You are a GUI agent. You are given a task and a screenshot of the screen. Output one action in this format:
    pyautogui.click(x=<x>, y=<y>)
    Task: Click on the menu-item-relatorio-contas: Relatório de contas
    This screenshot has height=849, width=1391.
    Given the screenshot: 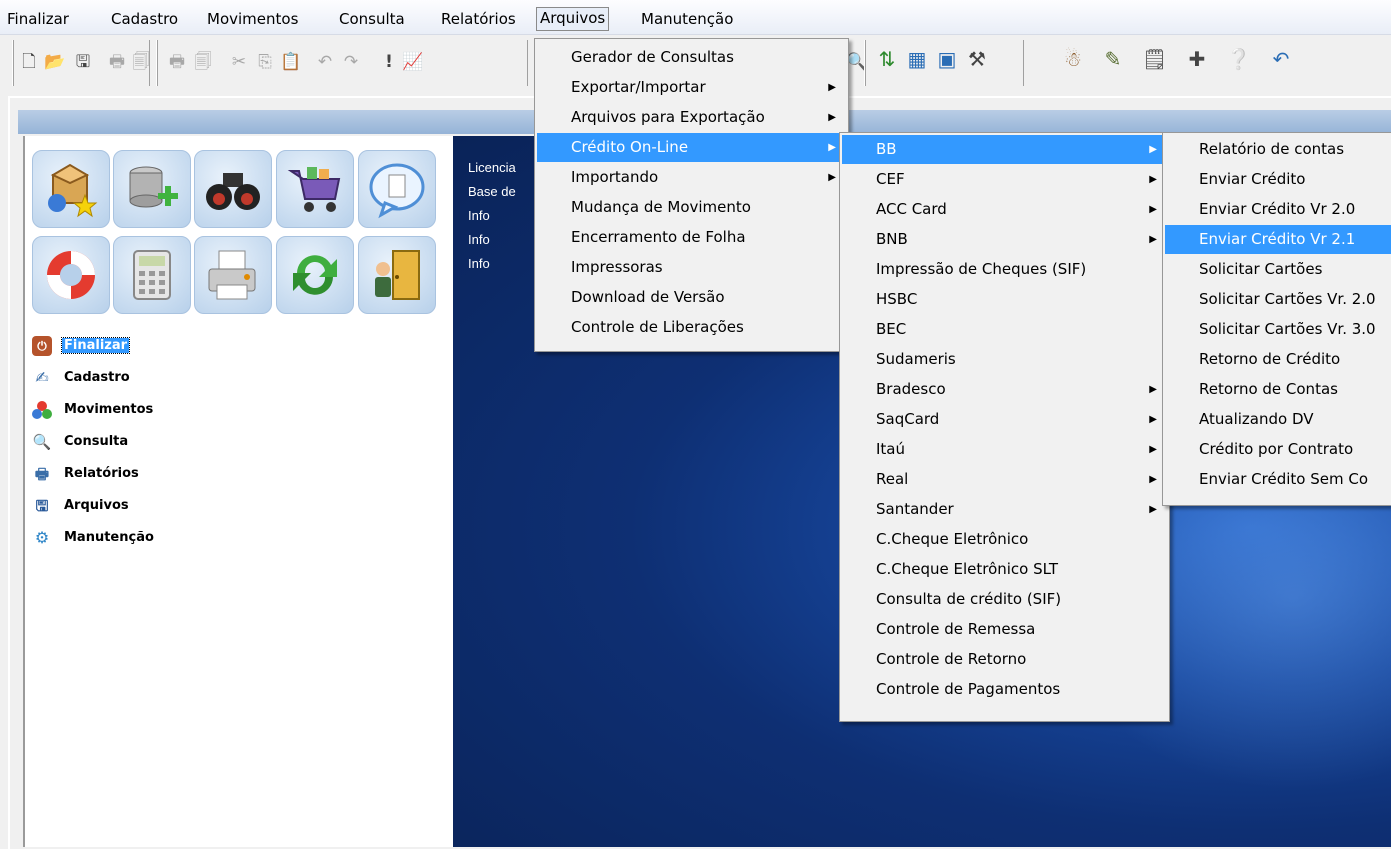 What is the action you would take?
    pyautogui.click(x=1278, y=149)
    